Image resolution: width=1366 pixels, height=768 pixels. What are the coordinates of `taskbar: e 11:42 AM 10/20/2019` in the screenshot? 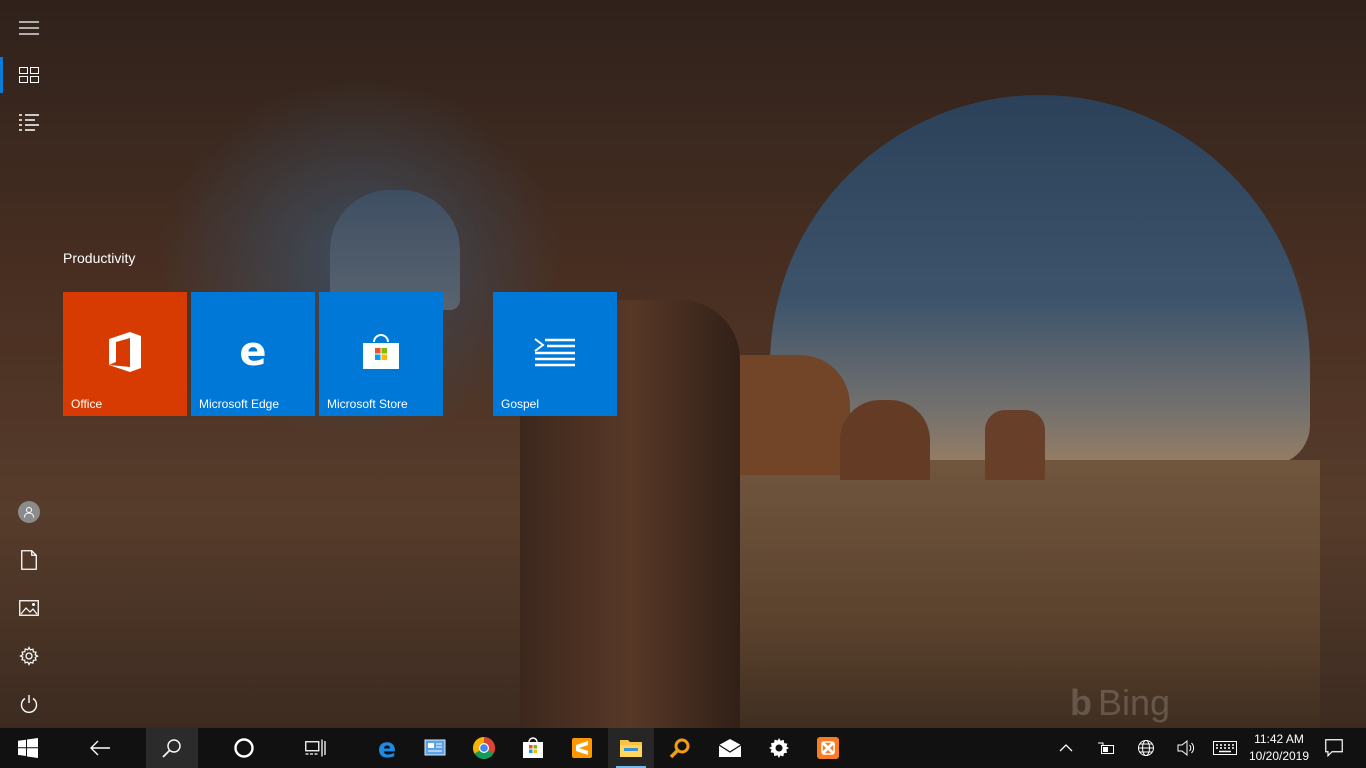 It's located at (683, 748).